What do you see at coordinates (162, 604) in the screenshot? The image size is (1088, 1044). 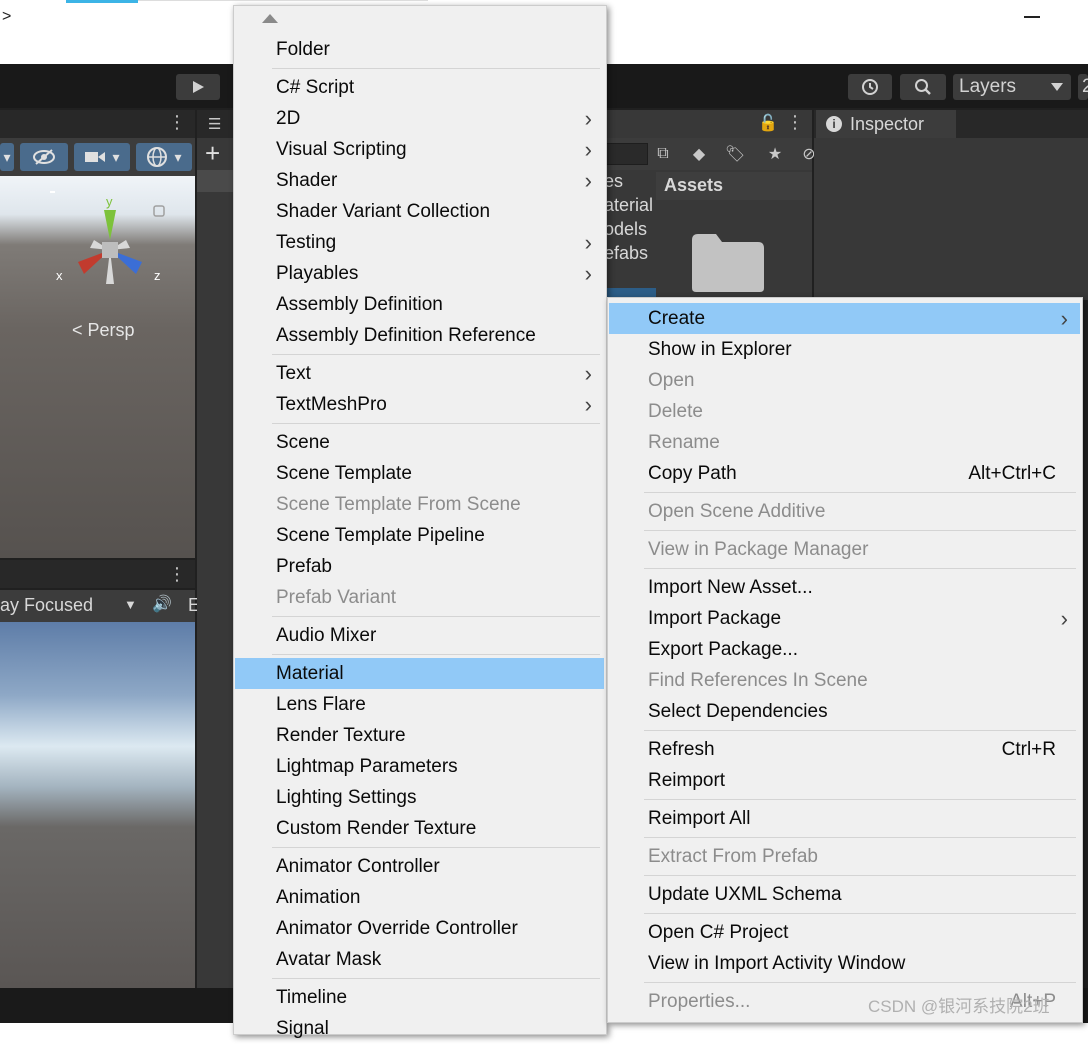 I see `audio-mute-icon: 🔊` at bounding box center [162, 604].